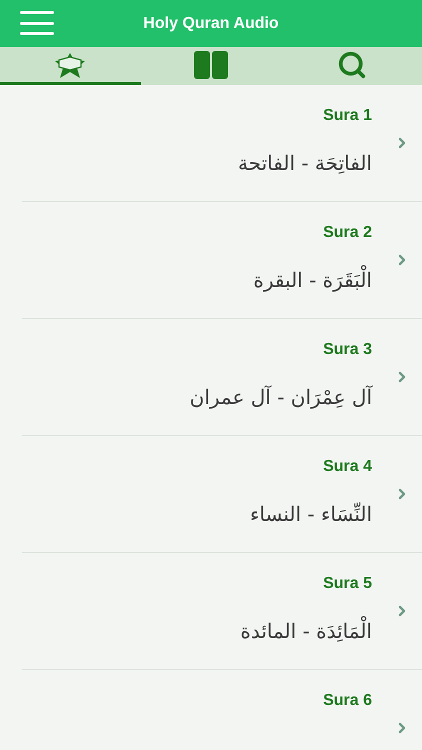 The image size is (422, 750). What do you see at coordinates (211, 64) in the screenshot?
I see `book-icon` at bounding box center [211, 64].